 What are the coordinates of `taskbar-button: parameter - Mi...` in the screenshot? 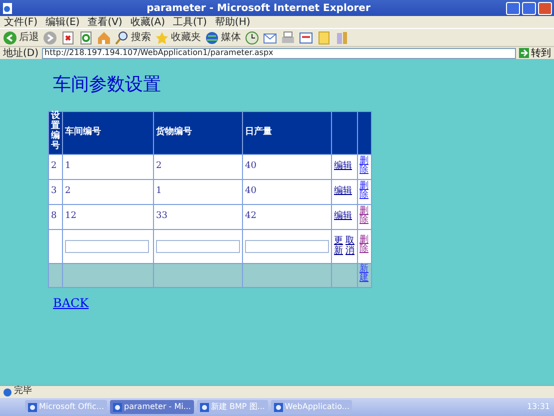 It's located at (152, 407).